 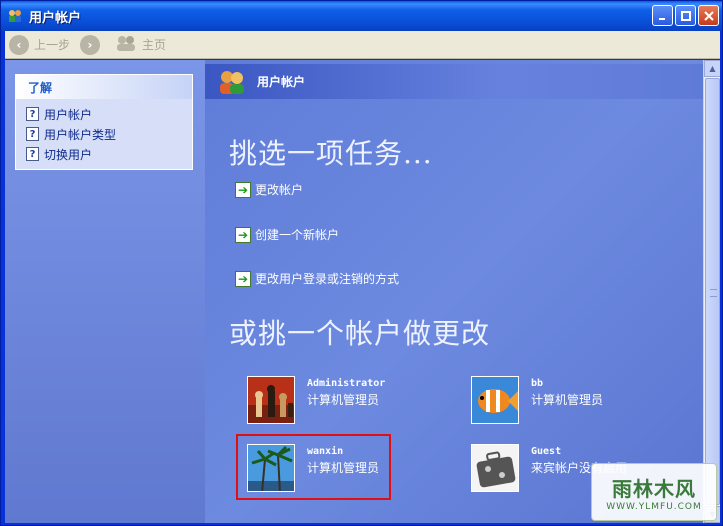 I want to click on suitcase-picture, so click(x=495, y=468).